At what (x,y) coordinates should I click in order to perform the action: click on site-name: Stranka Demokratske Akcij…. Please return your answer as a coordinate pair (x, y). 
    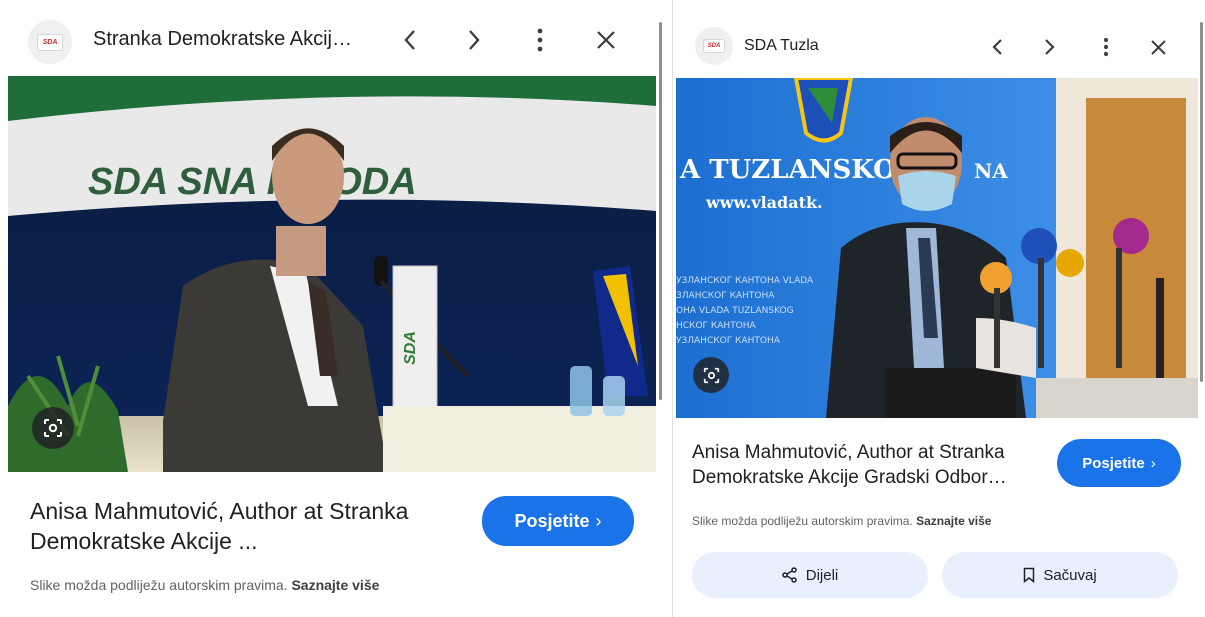
    Looking at the image, I should click on (230, 39).